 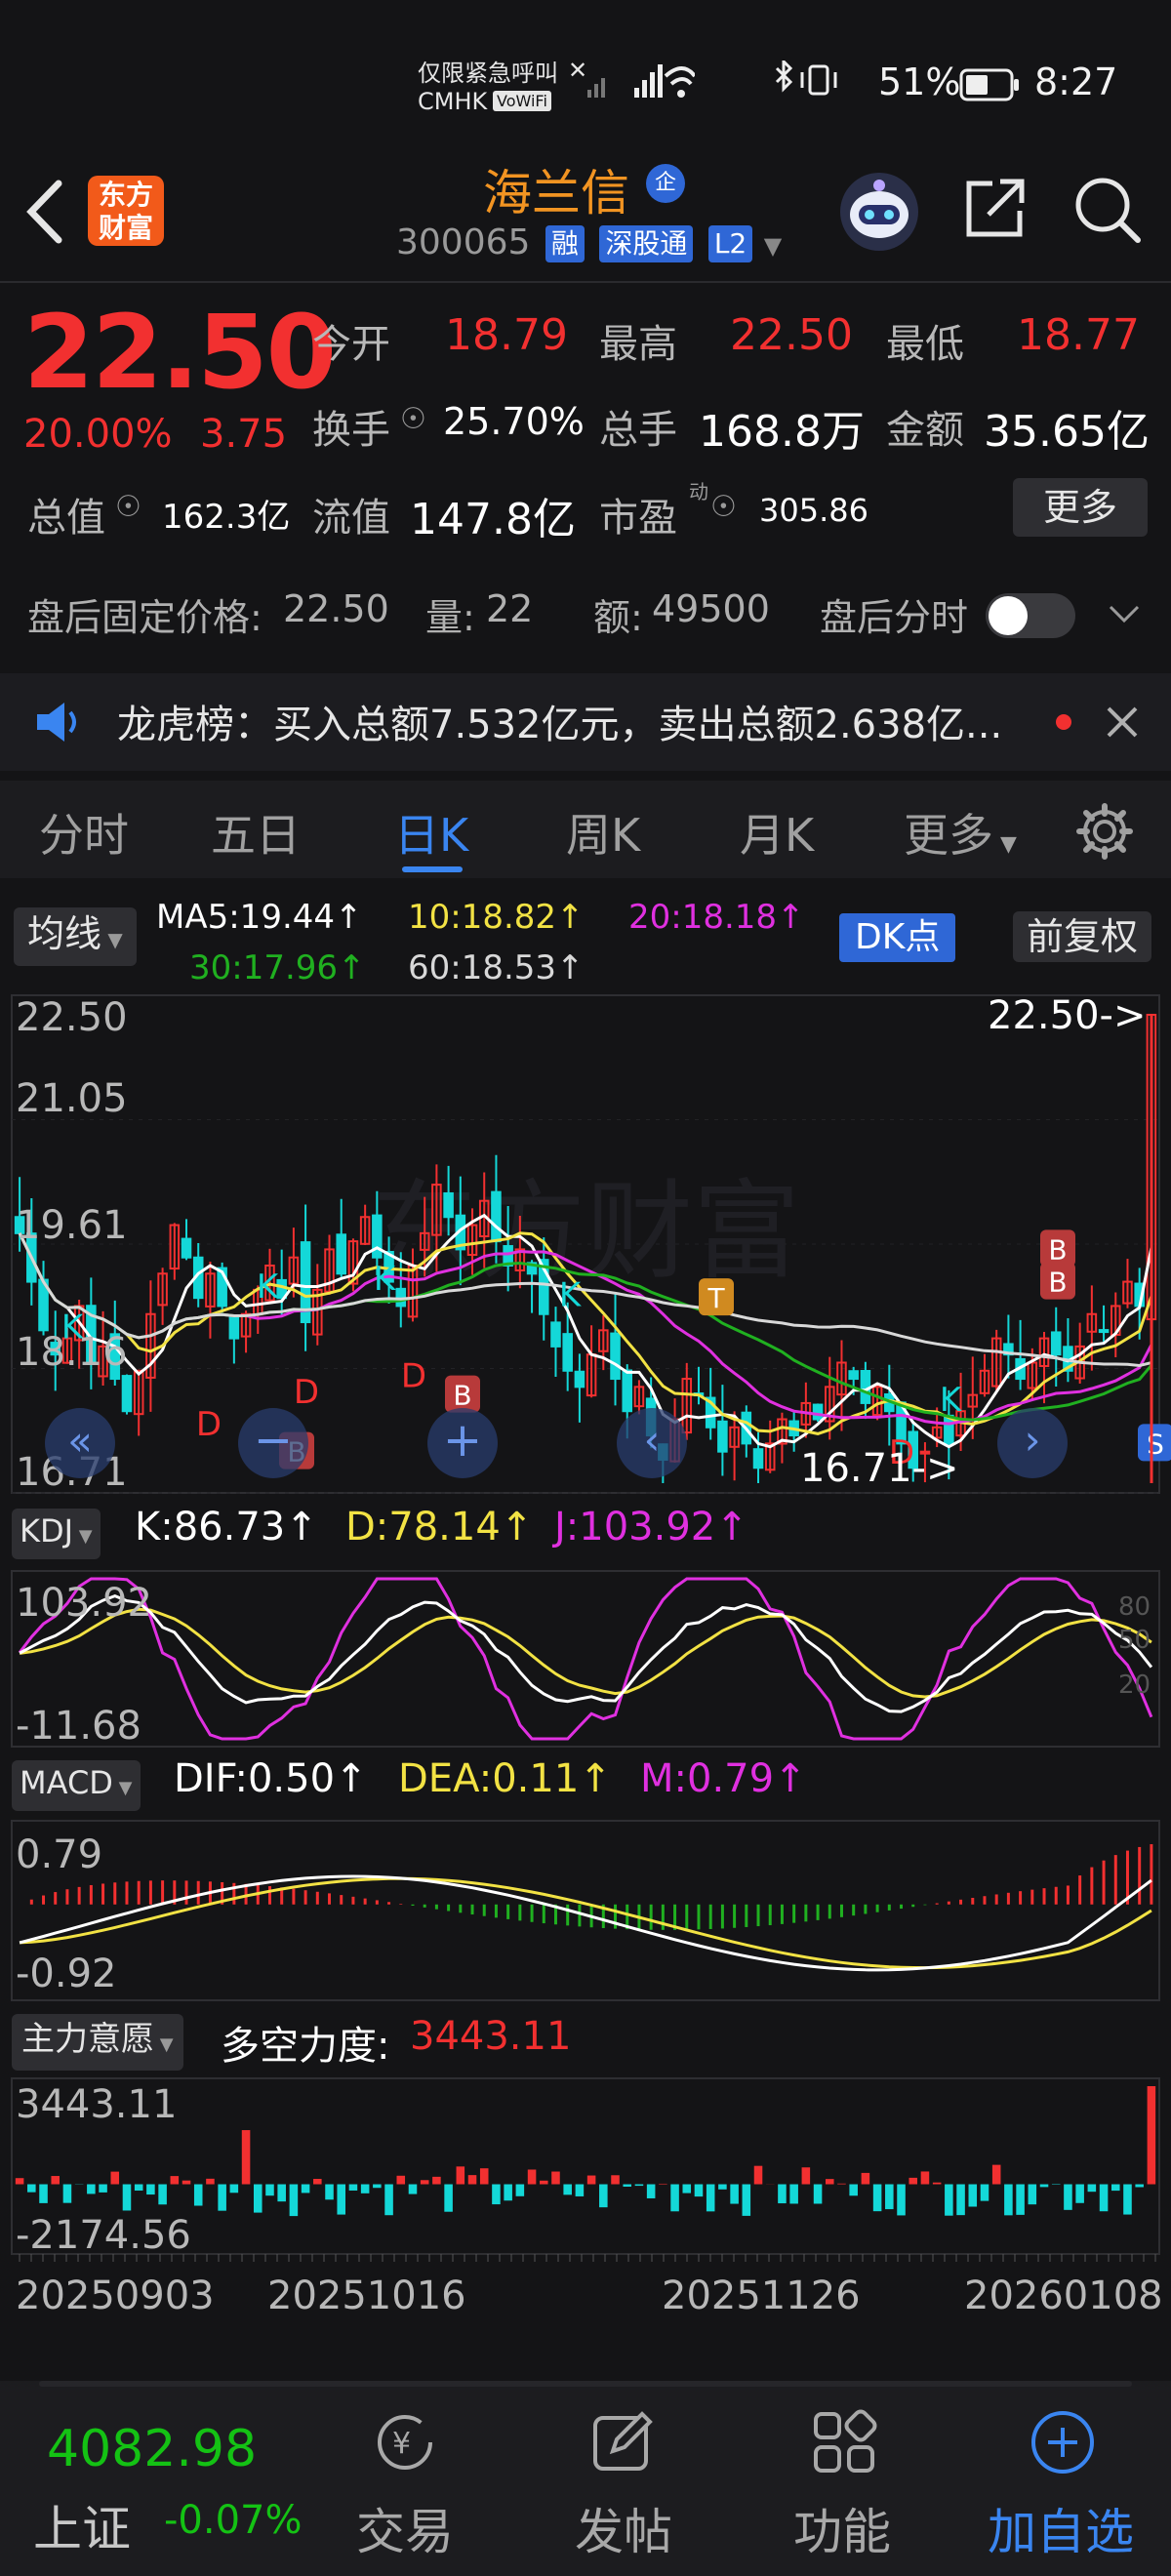 I want to click on pe-superscript: 动, so click(x=698, y=491).